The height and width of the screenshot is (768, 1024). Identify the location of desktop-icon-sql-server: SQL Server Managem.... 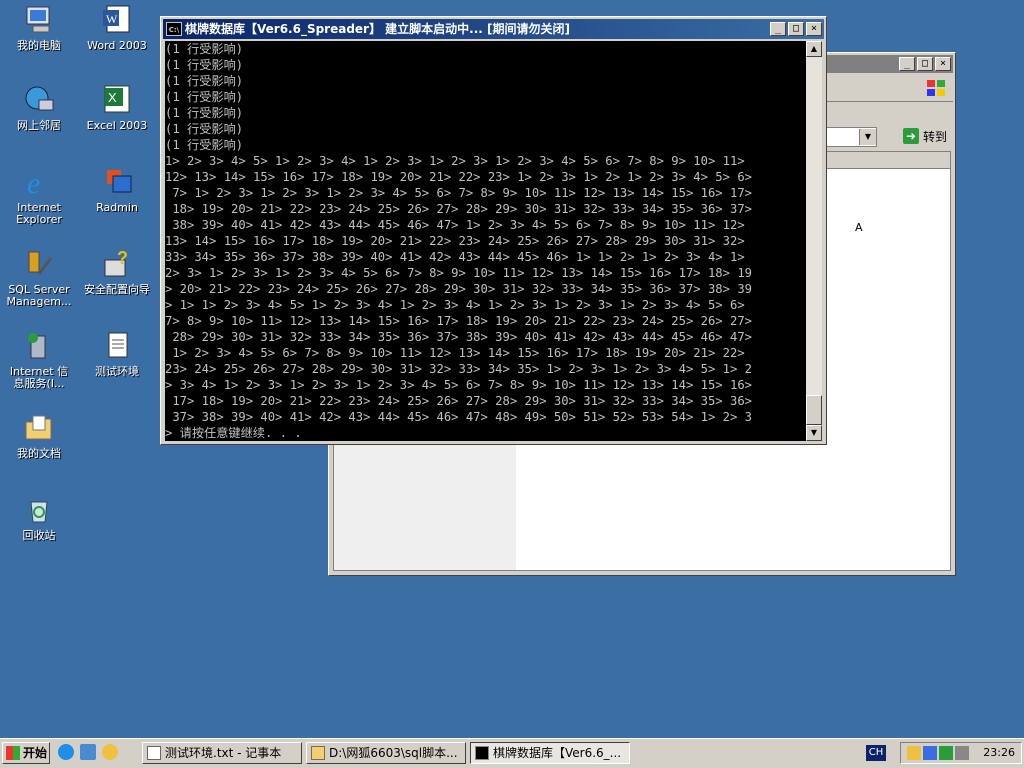
(39, 278).